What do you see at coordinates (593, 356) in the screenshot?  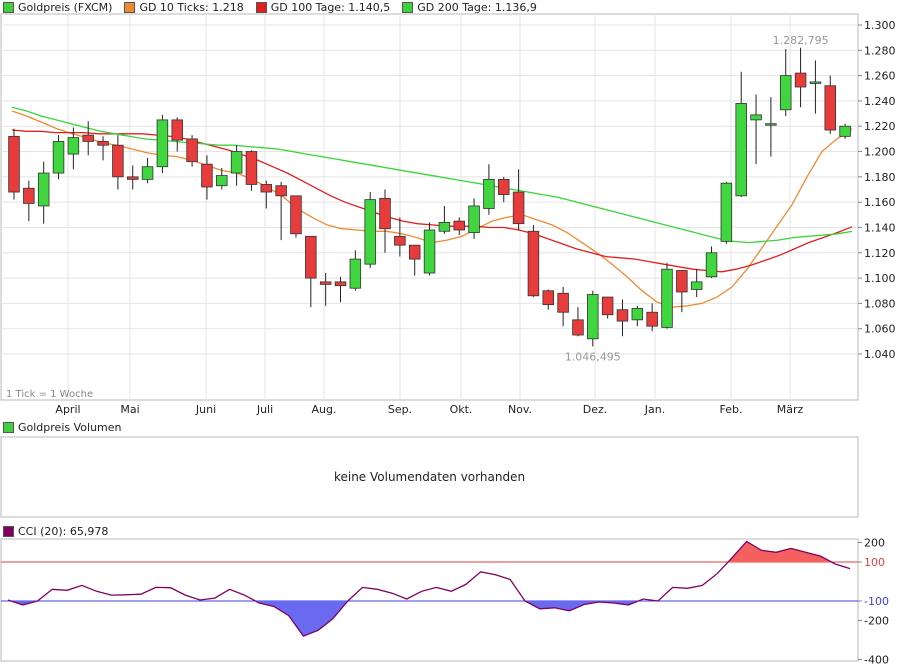 I see `low-annotation: 1.046,495` at bounding box center [593, 356].